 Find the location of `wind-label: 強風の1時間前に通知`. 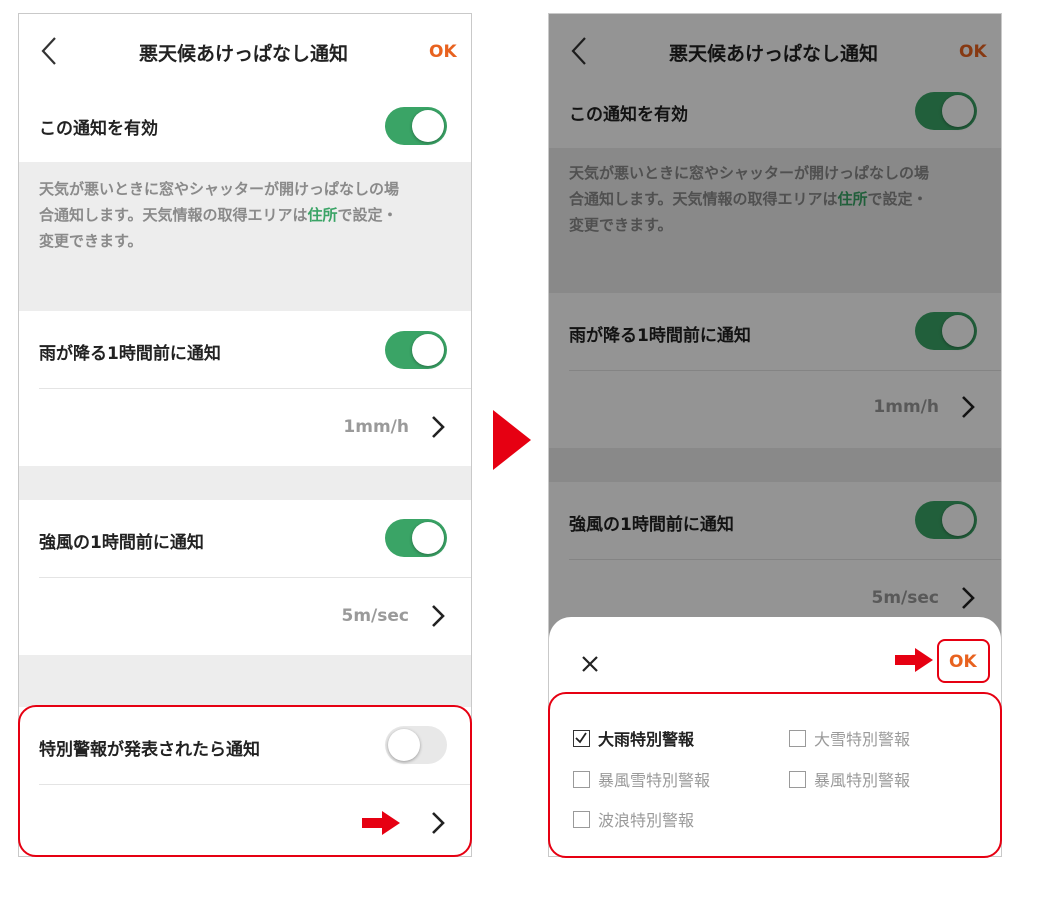

wind-label: 強風の1時間前に通知 is located at coordinates (121, 543).